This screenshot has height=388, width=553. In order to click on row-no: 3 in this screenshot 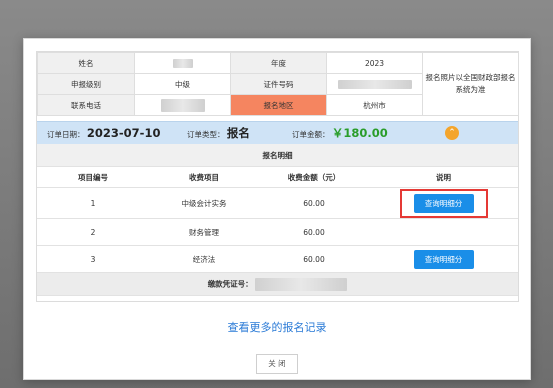, I will do `click(93, 259)`.